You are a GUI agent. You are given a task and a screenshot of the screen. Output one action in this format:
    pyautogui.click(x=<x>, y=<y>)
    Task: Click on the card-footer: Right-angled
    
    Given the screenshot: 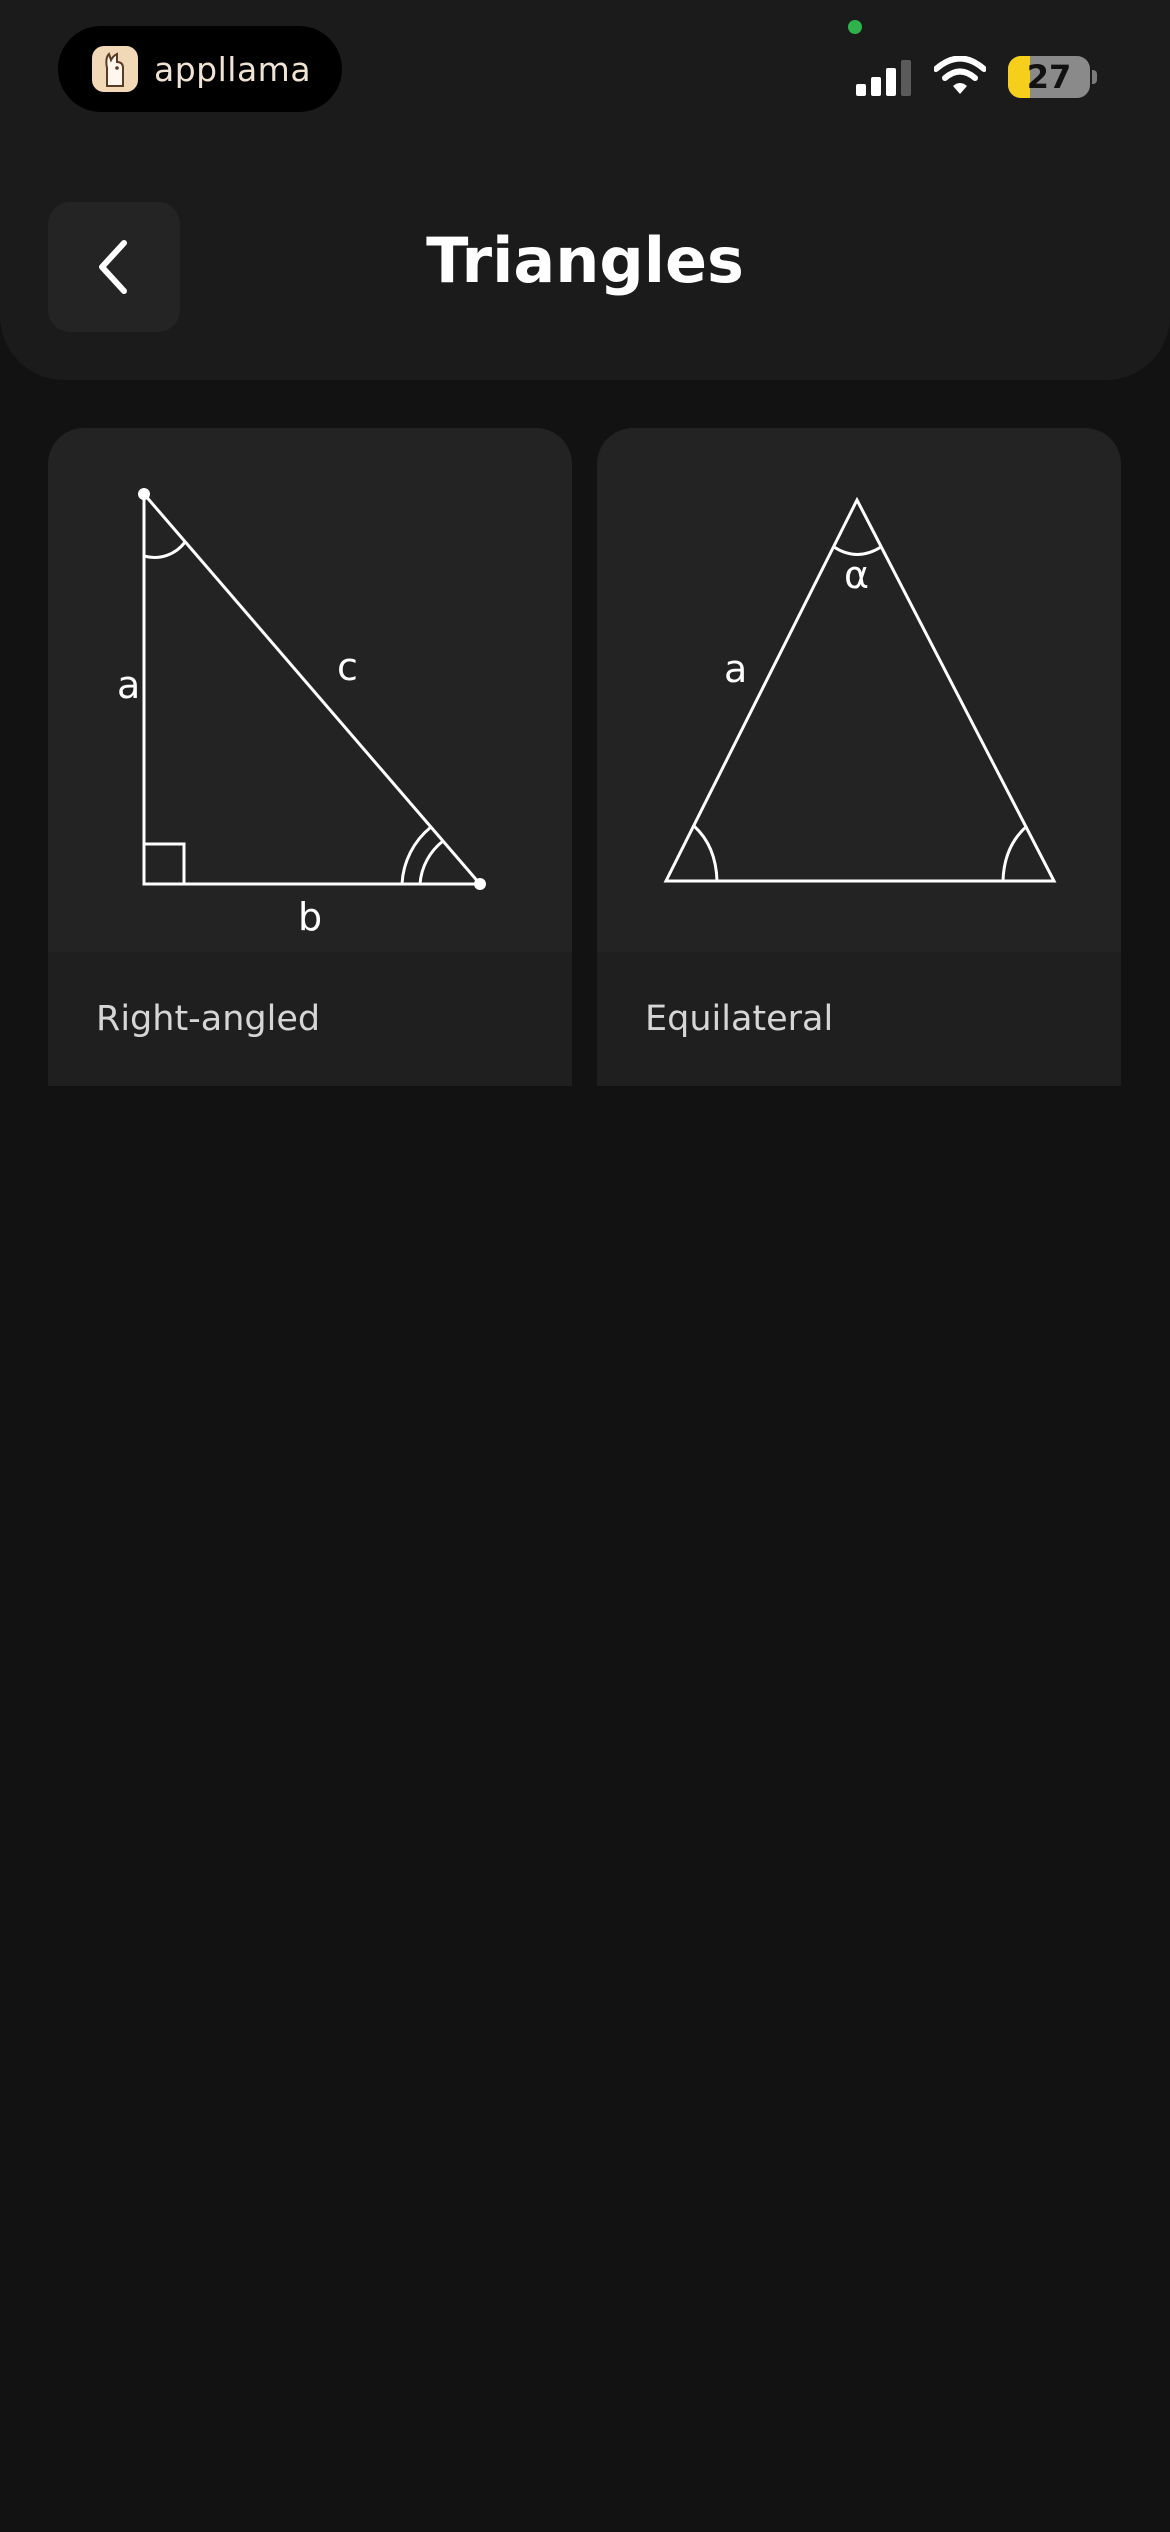 What is the action you would take?
    pyautogui.click(x=310, y=1019)
    